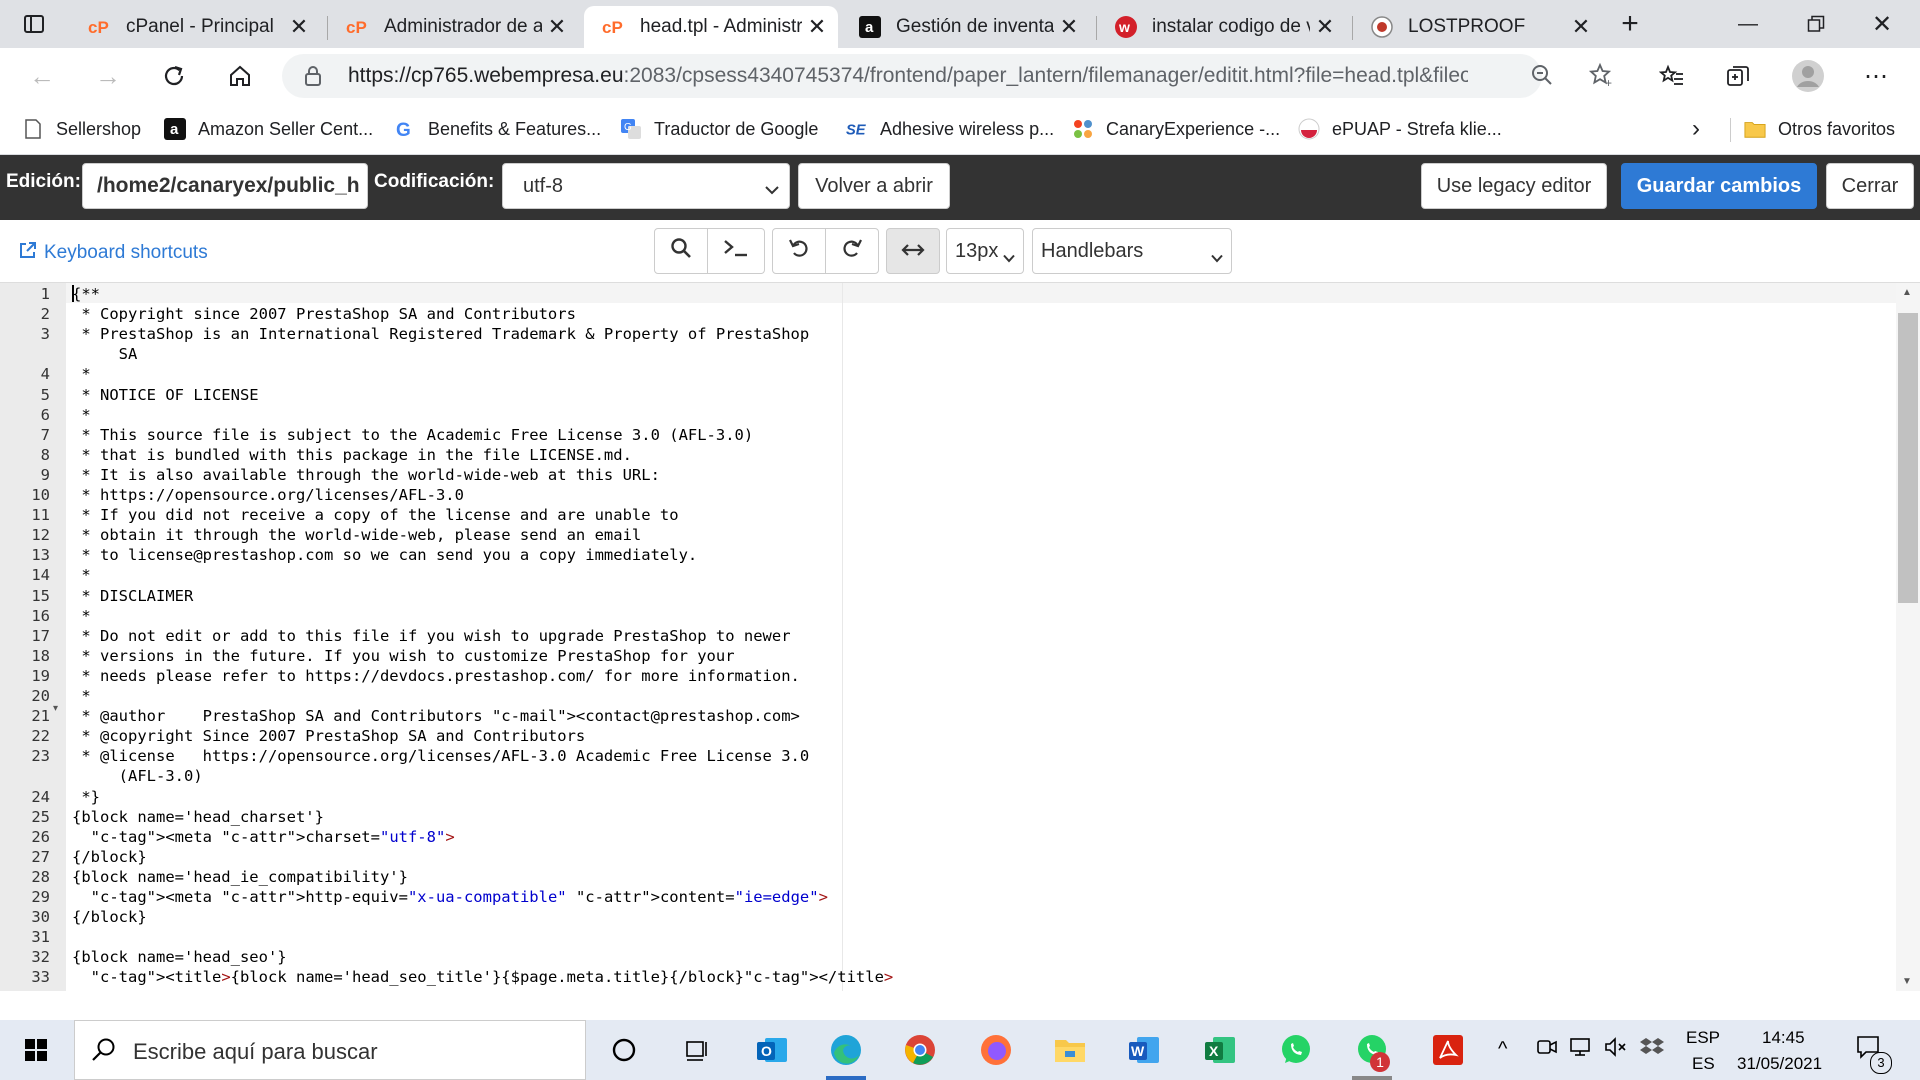 This screenshot has height=1080, width=1920. I want to click on mode-select: Handlebars, so click(1132, 251).